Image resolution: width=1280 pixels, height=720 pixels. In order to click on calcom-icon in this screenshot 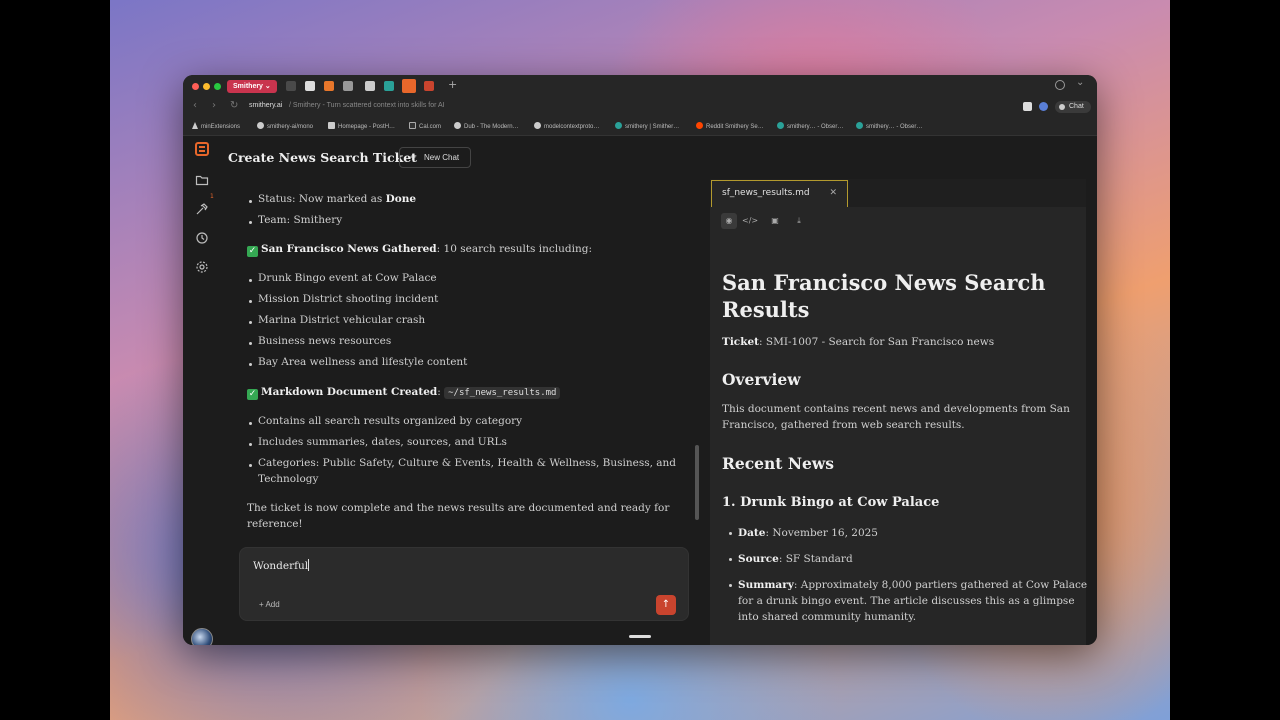, I will do `click(412, 125)`.